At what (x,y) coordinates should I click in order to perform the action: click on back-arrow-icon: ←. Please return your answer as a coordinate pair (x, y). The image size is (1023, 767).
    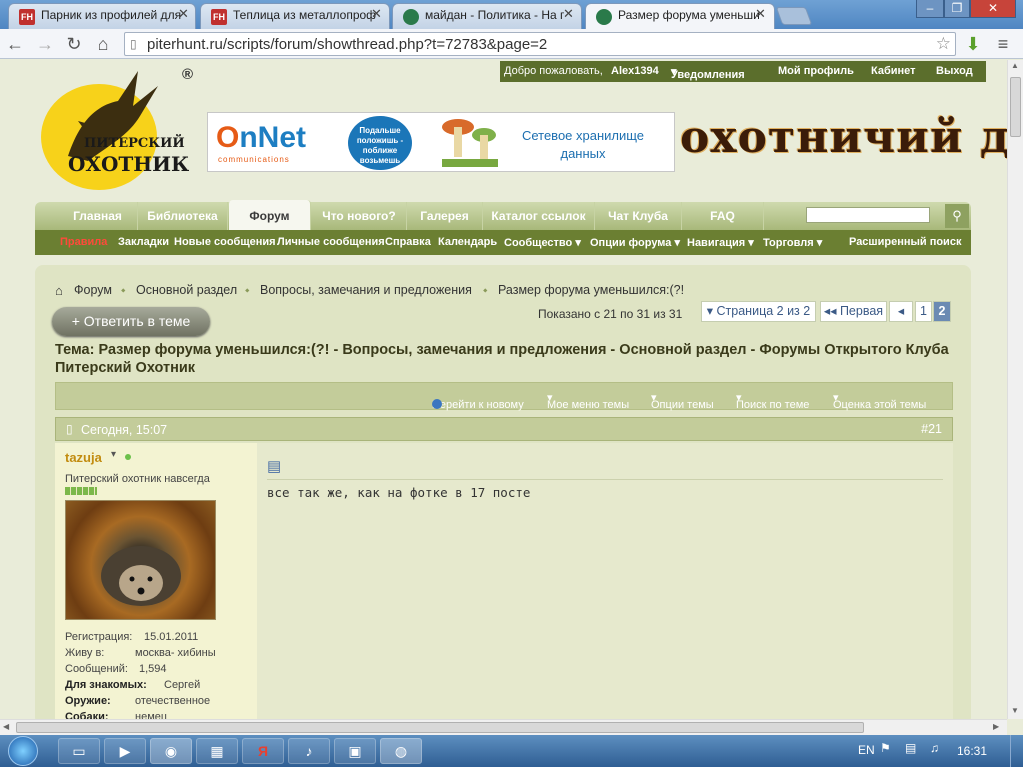
    Looking at the image, I should click on (15, 44).